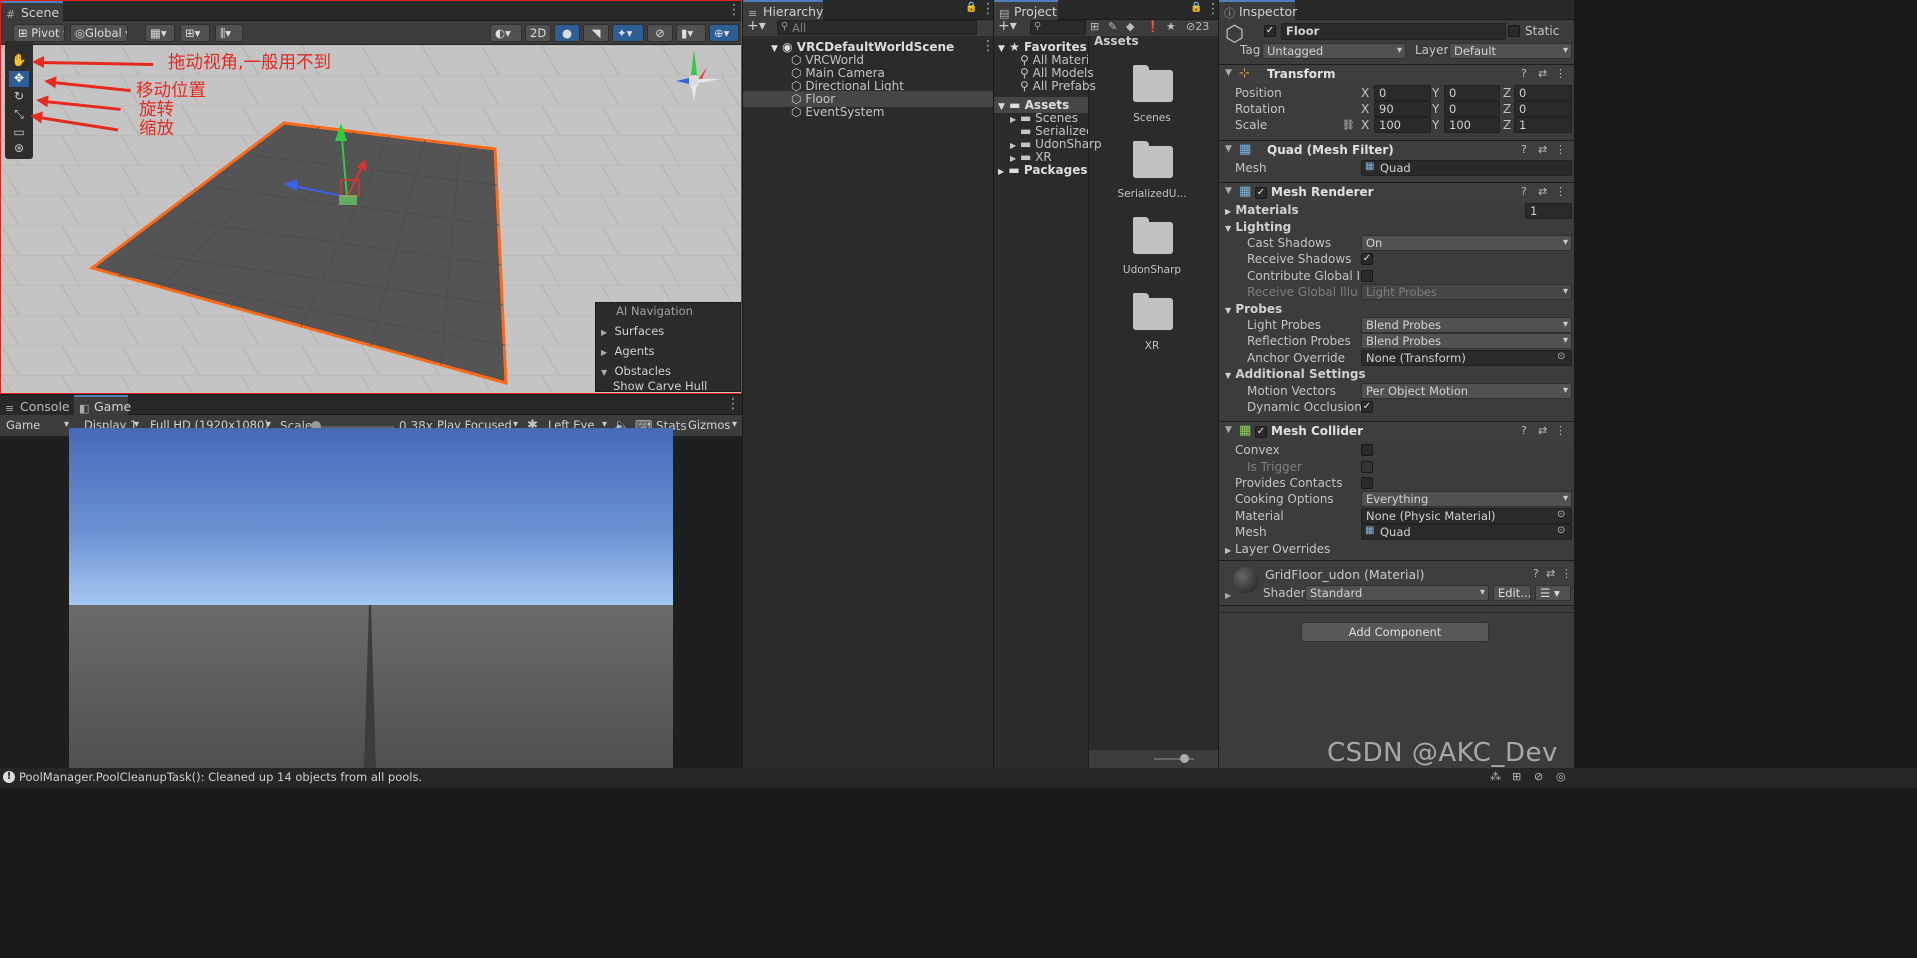  Describe the element at coordinates (1262, 211) in the screenshot. I see `materials-foldout: ▶ Materials` at that location.